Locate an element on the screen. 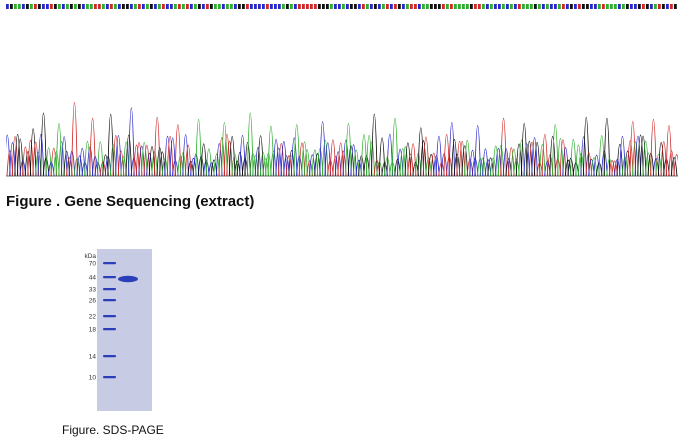 The width and height of the screenshot is (684, 439). marker-label-18: 18 is located at coordinates (93, 329).